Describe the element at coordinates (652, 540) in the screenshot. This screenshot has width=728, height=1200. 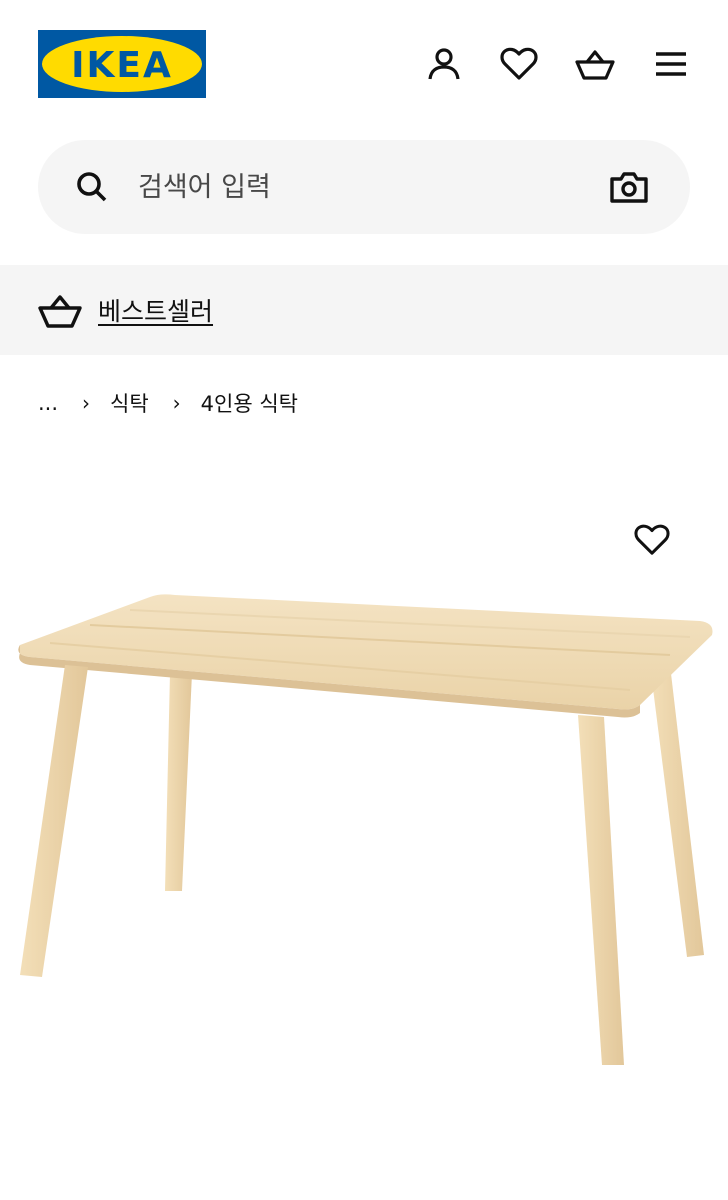
I see `product-wishlist-heart-icon` at that location.